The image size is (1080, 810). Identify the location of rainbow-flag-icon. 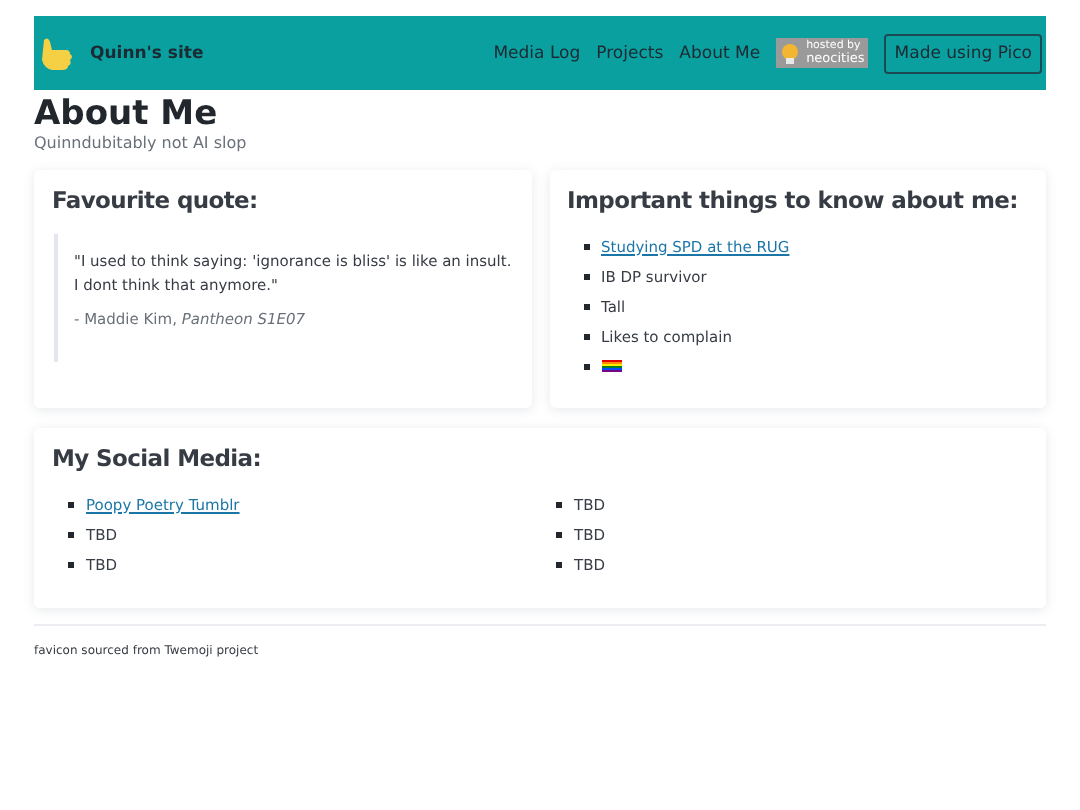
(611, 366).